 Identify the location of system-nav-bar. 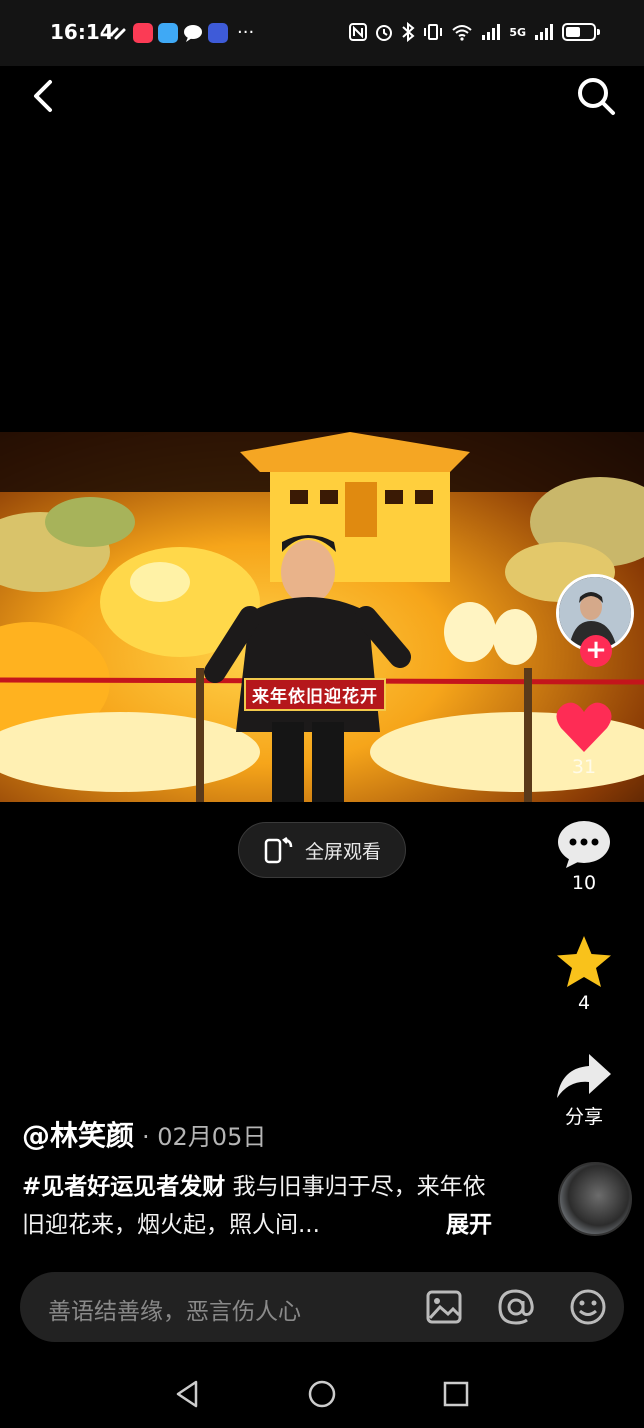
(322, 1394).